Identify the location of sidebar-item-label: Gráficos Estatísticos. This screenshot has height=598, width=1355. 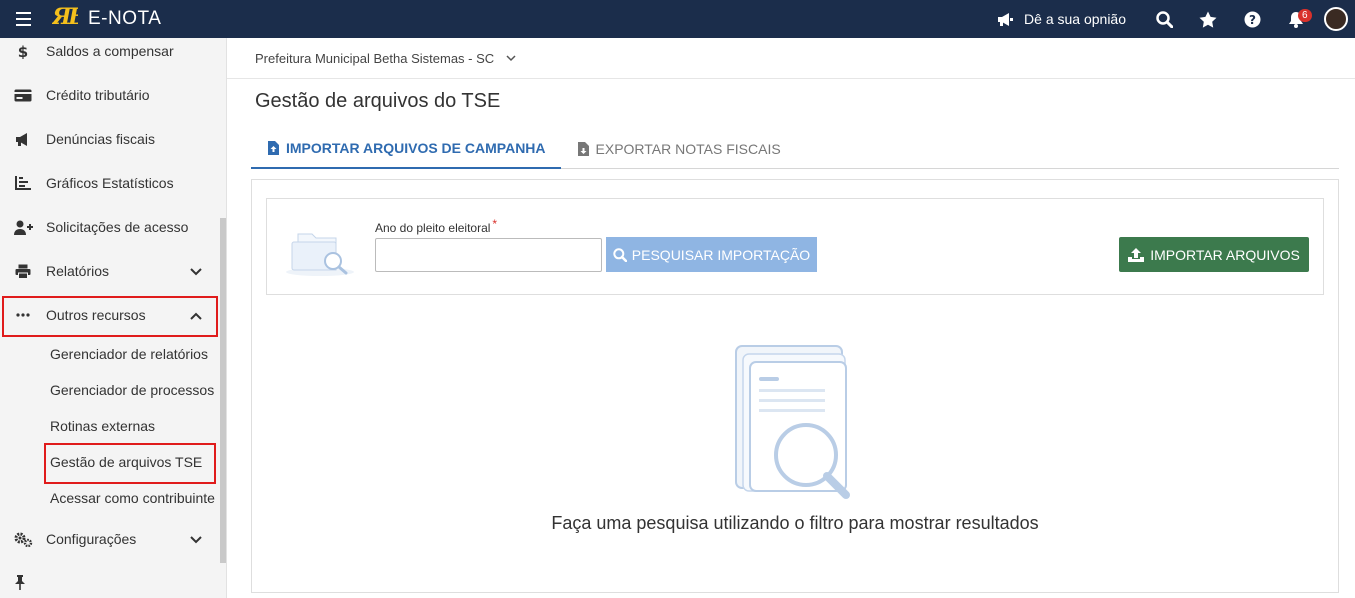
(110, 183).